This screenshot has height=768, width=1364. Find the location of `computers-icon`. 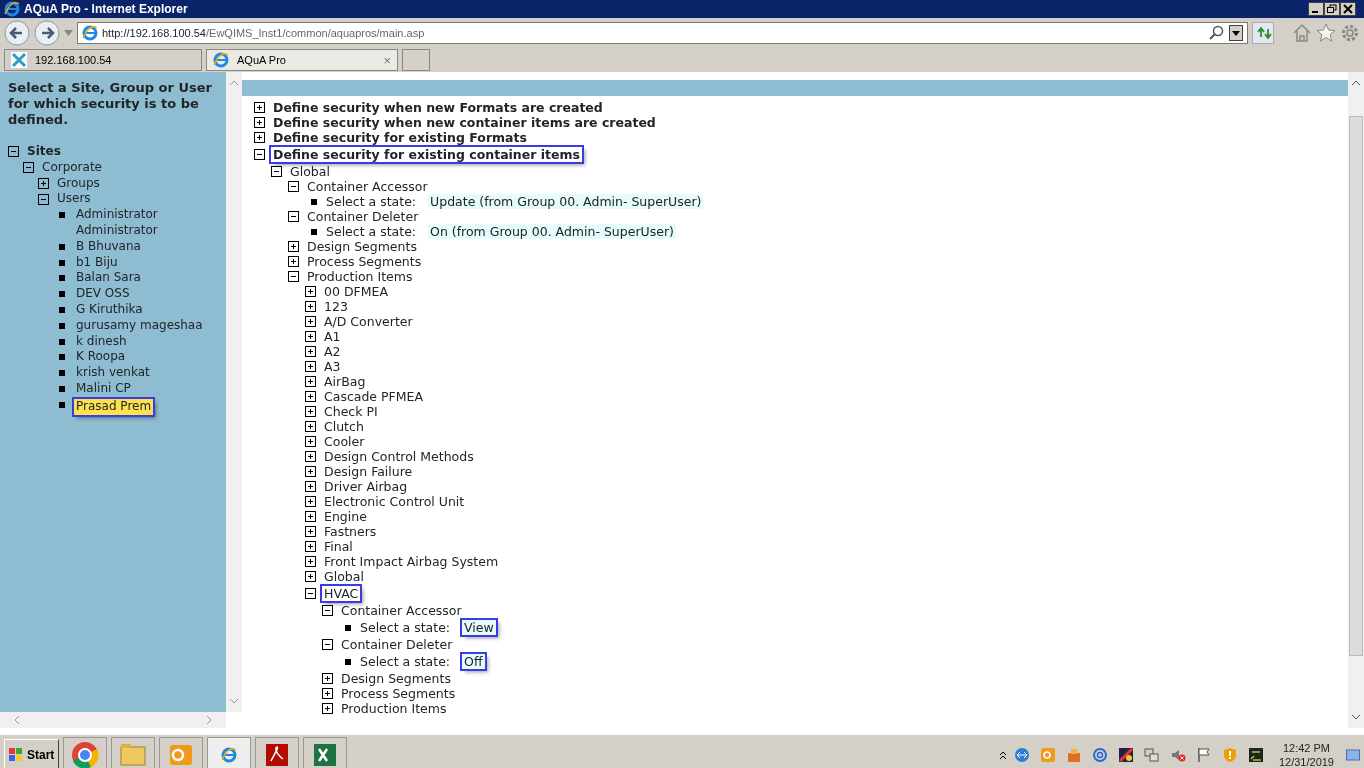

computers-icon is located at coordinates (1151, 754).